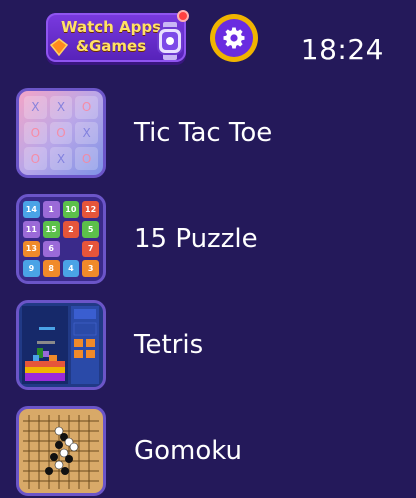 Image resolution: width=416 pixels, height=498 pixels. What do you see at coordinates (188, 451) in the screenshot?
I see `game-label: Gomoku` at bounding box center [188, 451].